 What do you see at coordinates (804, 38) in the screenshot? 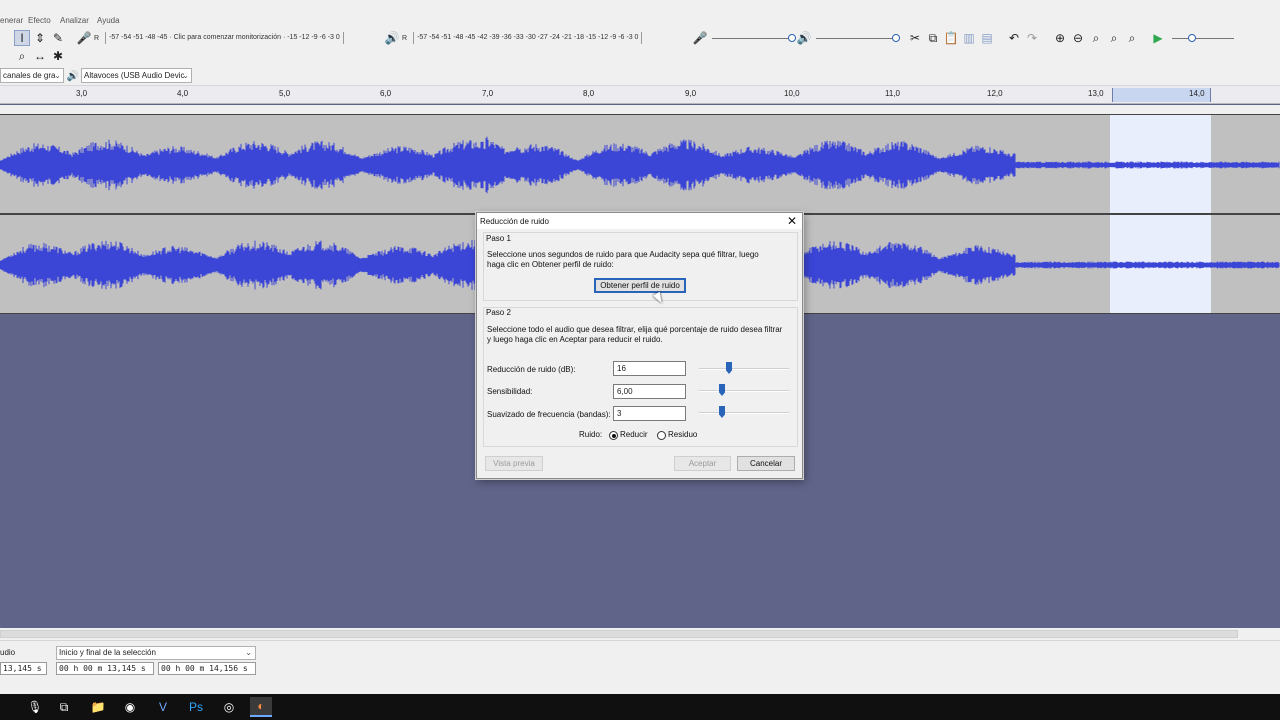
I see `speaker-volume-icon: 🔊` at bounding box center [804, 38].